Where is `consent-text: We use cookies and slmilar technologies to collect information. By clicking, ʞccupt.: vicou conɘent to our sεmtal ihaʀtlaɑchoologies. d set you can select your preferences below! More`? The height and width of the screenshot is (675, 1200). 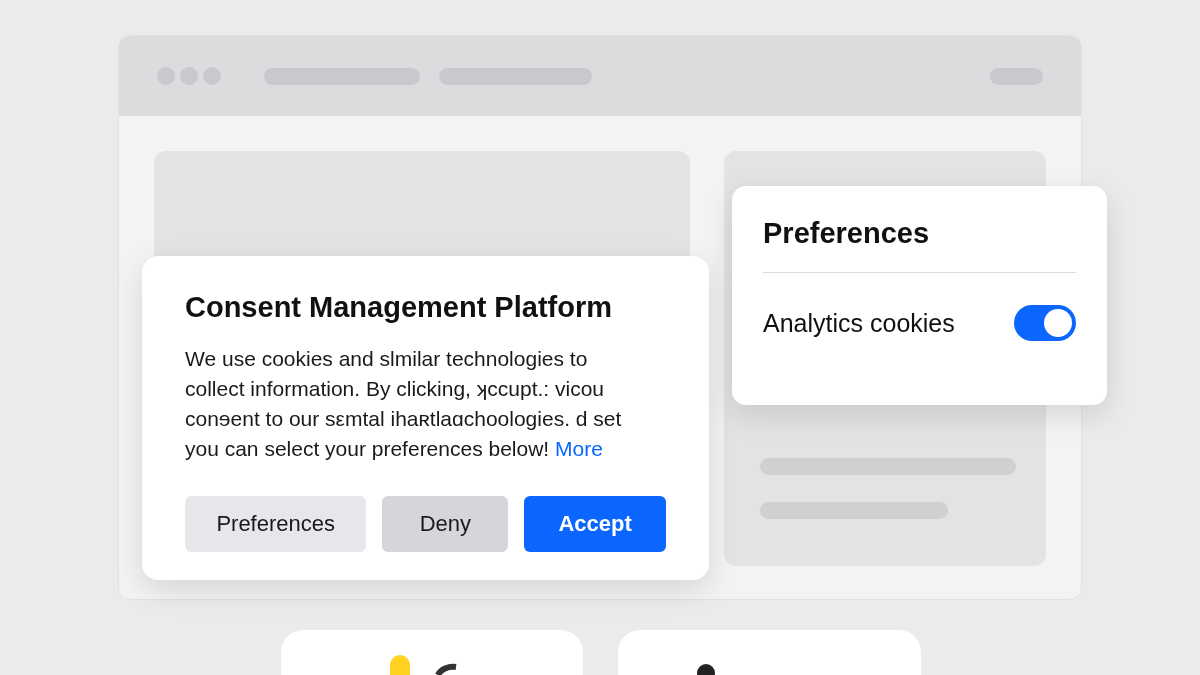
consent-text: We use cookies and slmilar technologies to collect information. By clicking, ʞccupt.: vicou conɘent to our sεmtal ihaʀtlaɑchoologies. d set you can select your preferences below! More is located at coordinates (404, 403).